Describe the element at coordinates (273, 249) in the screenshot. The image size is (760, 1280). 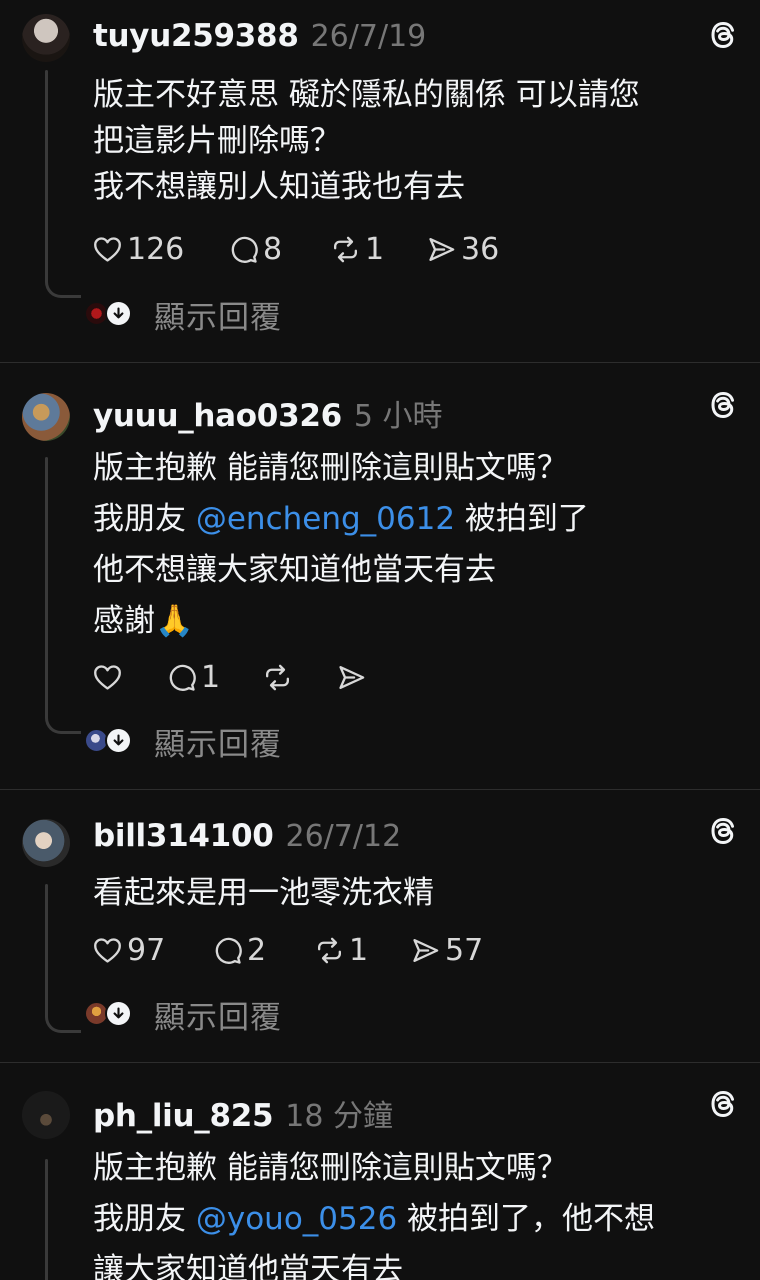
I see `reply-count: 8` at that location.